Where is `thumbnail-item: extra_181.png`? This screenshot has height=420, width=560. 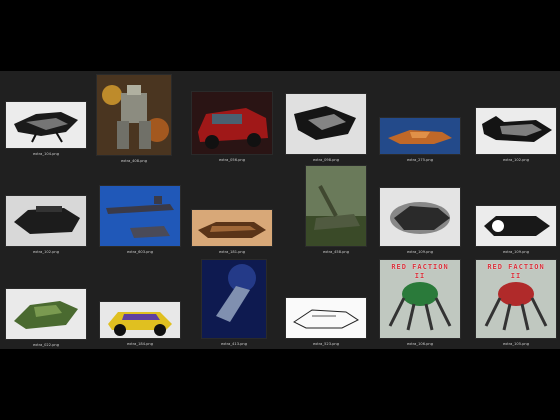 thumbnail-item: extra_181.png is located at coordinates (232, 232).